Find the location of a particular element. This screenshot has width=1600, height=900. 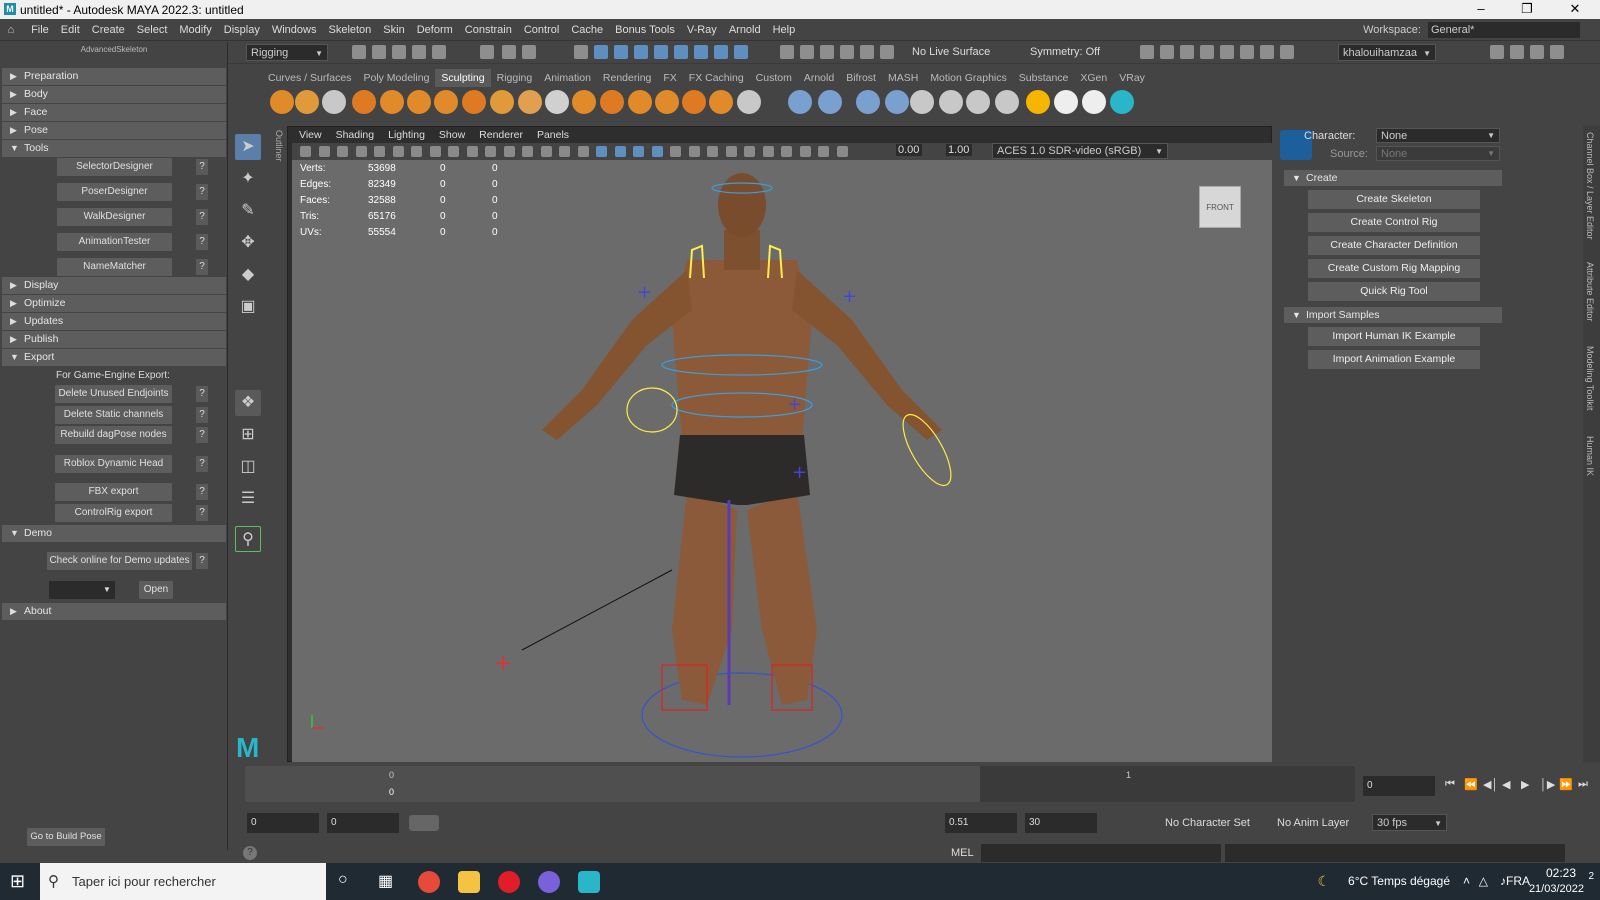

exposure-field: 0.00 is located at coordinates (909, 150).